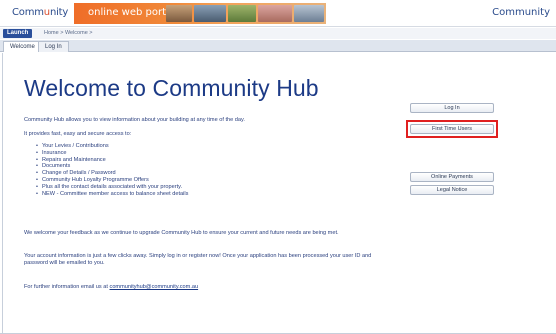 Image resolution: width=556 pixels, height=334 pixels. Describe the element at coordinates (53, 46) in the screenshot. I see `tab-log-in: Log In` at that location.